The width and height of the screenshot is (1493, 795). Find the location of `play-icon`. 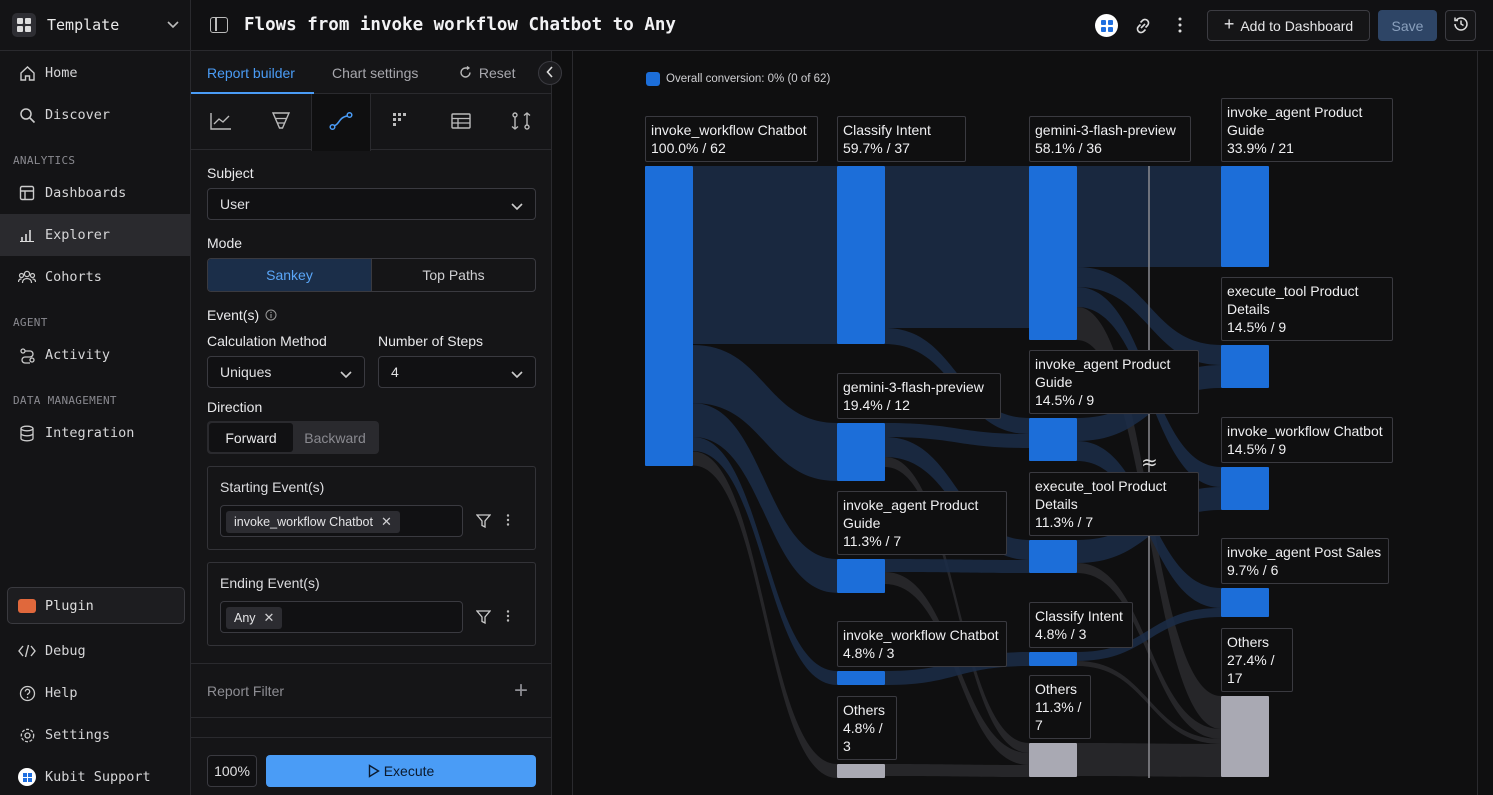

play-icon is located at coordinates (376, 771).